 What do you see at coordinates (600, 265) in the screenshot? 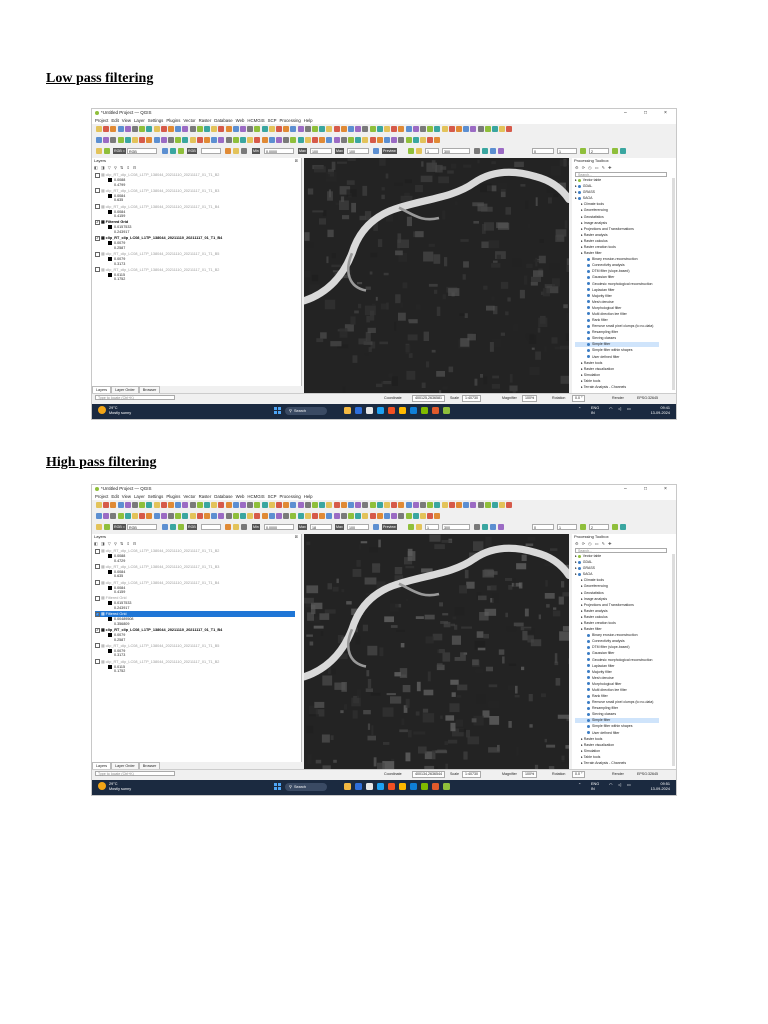
I see `processing-tree-item: Connectivity analysis` at bounding box center [600, 265].